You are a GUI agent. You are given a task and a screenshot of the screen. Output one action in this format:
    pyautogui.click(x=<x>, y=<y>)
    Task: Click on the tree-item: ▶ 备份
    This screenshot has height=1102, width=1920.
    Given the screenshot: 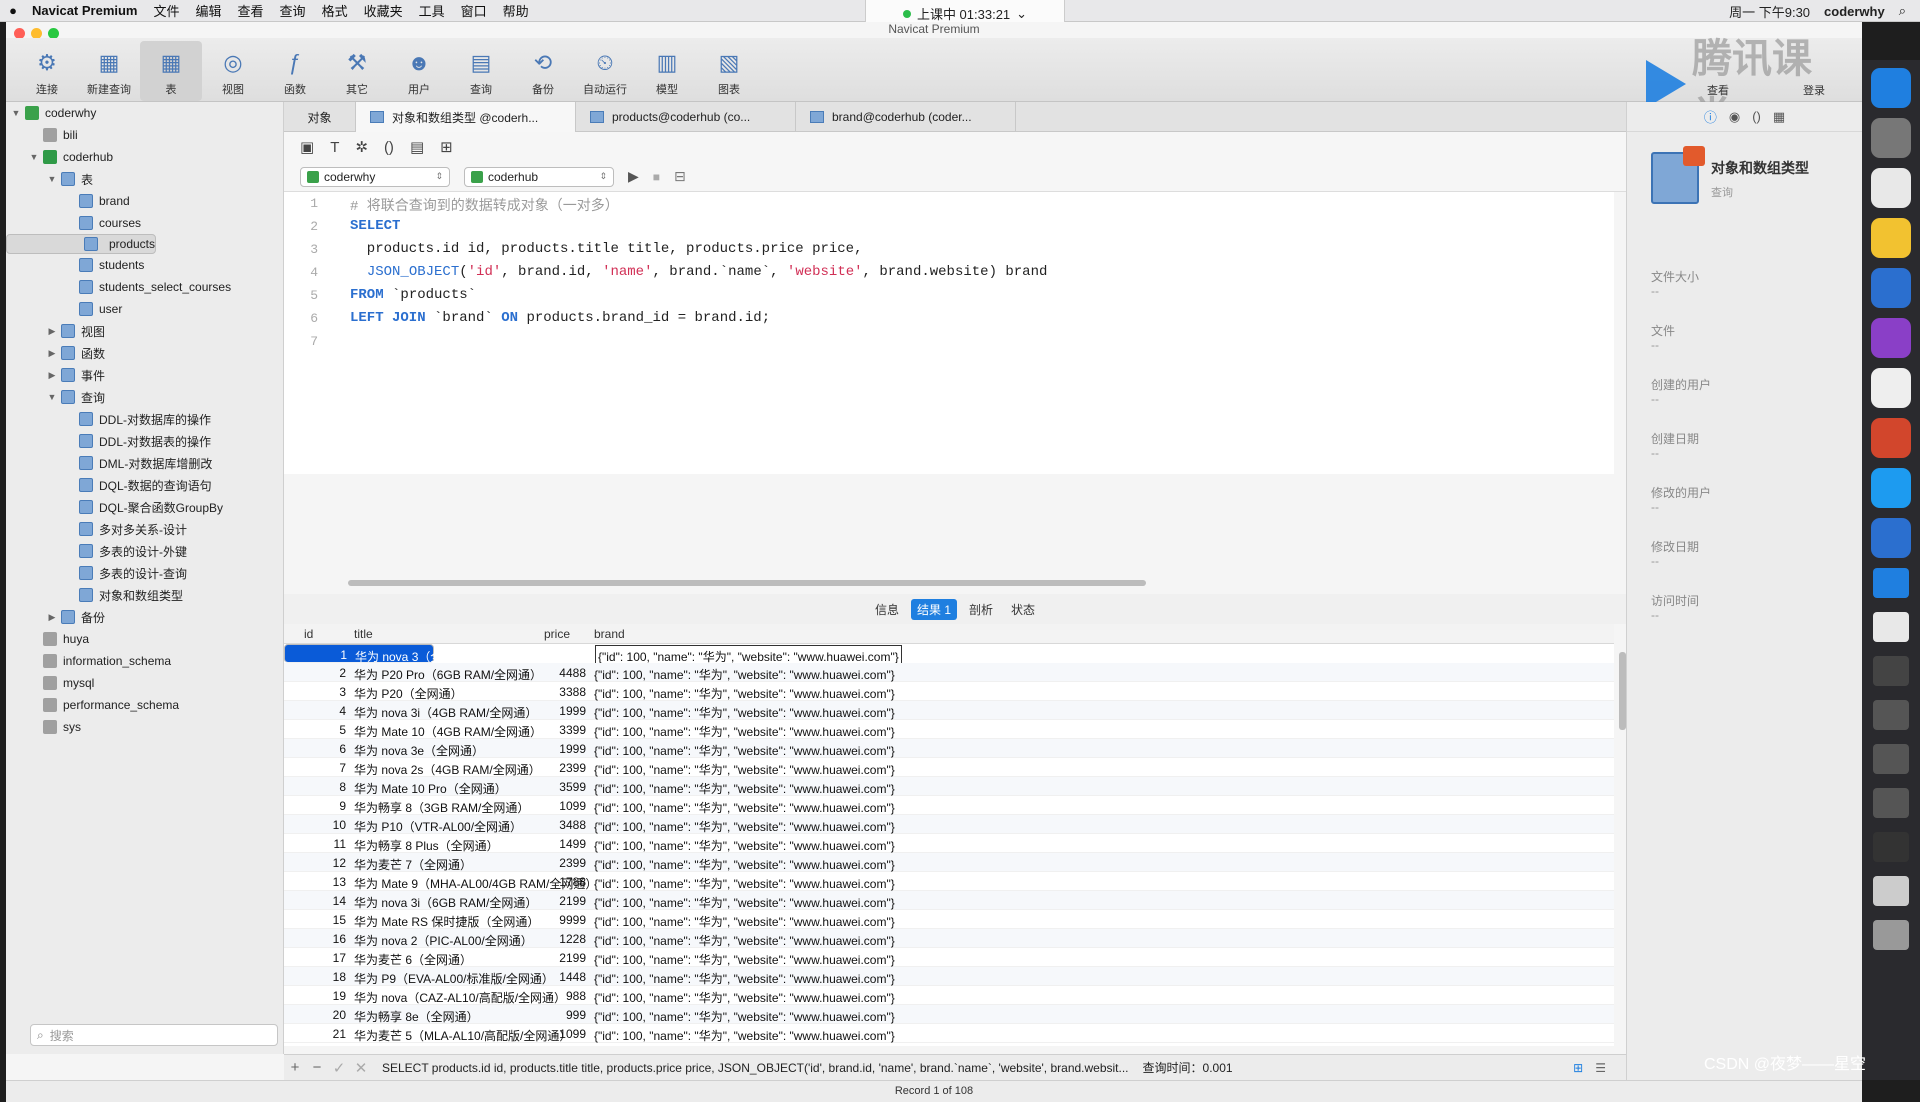 What is the action you would take?
    pyautogui.click(x=144, y=617)
    